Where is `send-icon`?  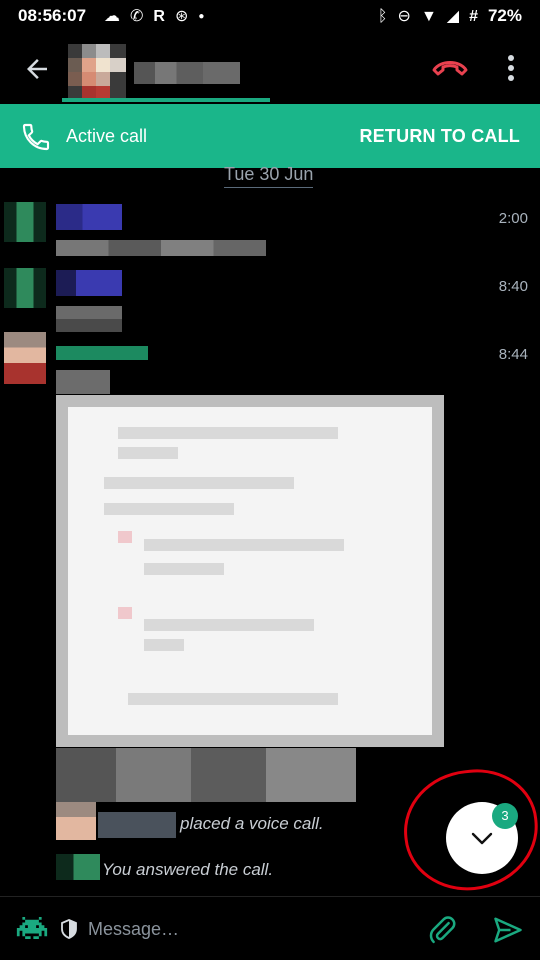 send-icon is located at coordinates (508, 930).